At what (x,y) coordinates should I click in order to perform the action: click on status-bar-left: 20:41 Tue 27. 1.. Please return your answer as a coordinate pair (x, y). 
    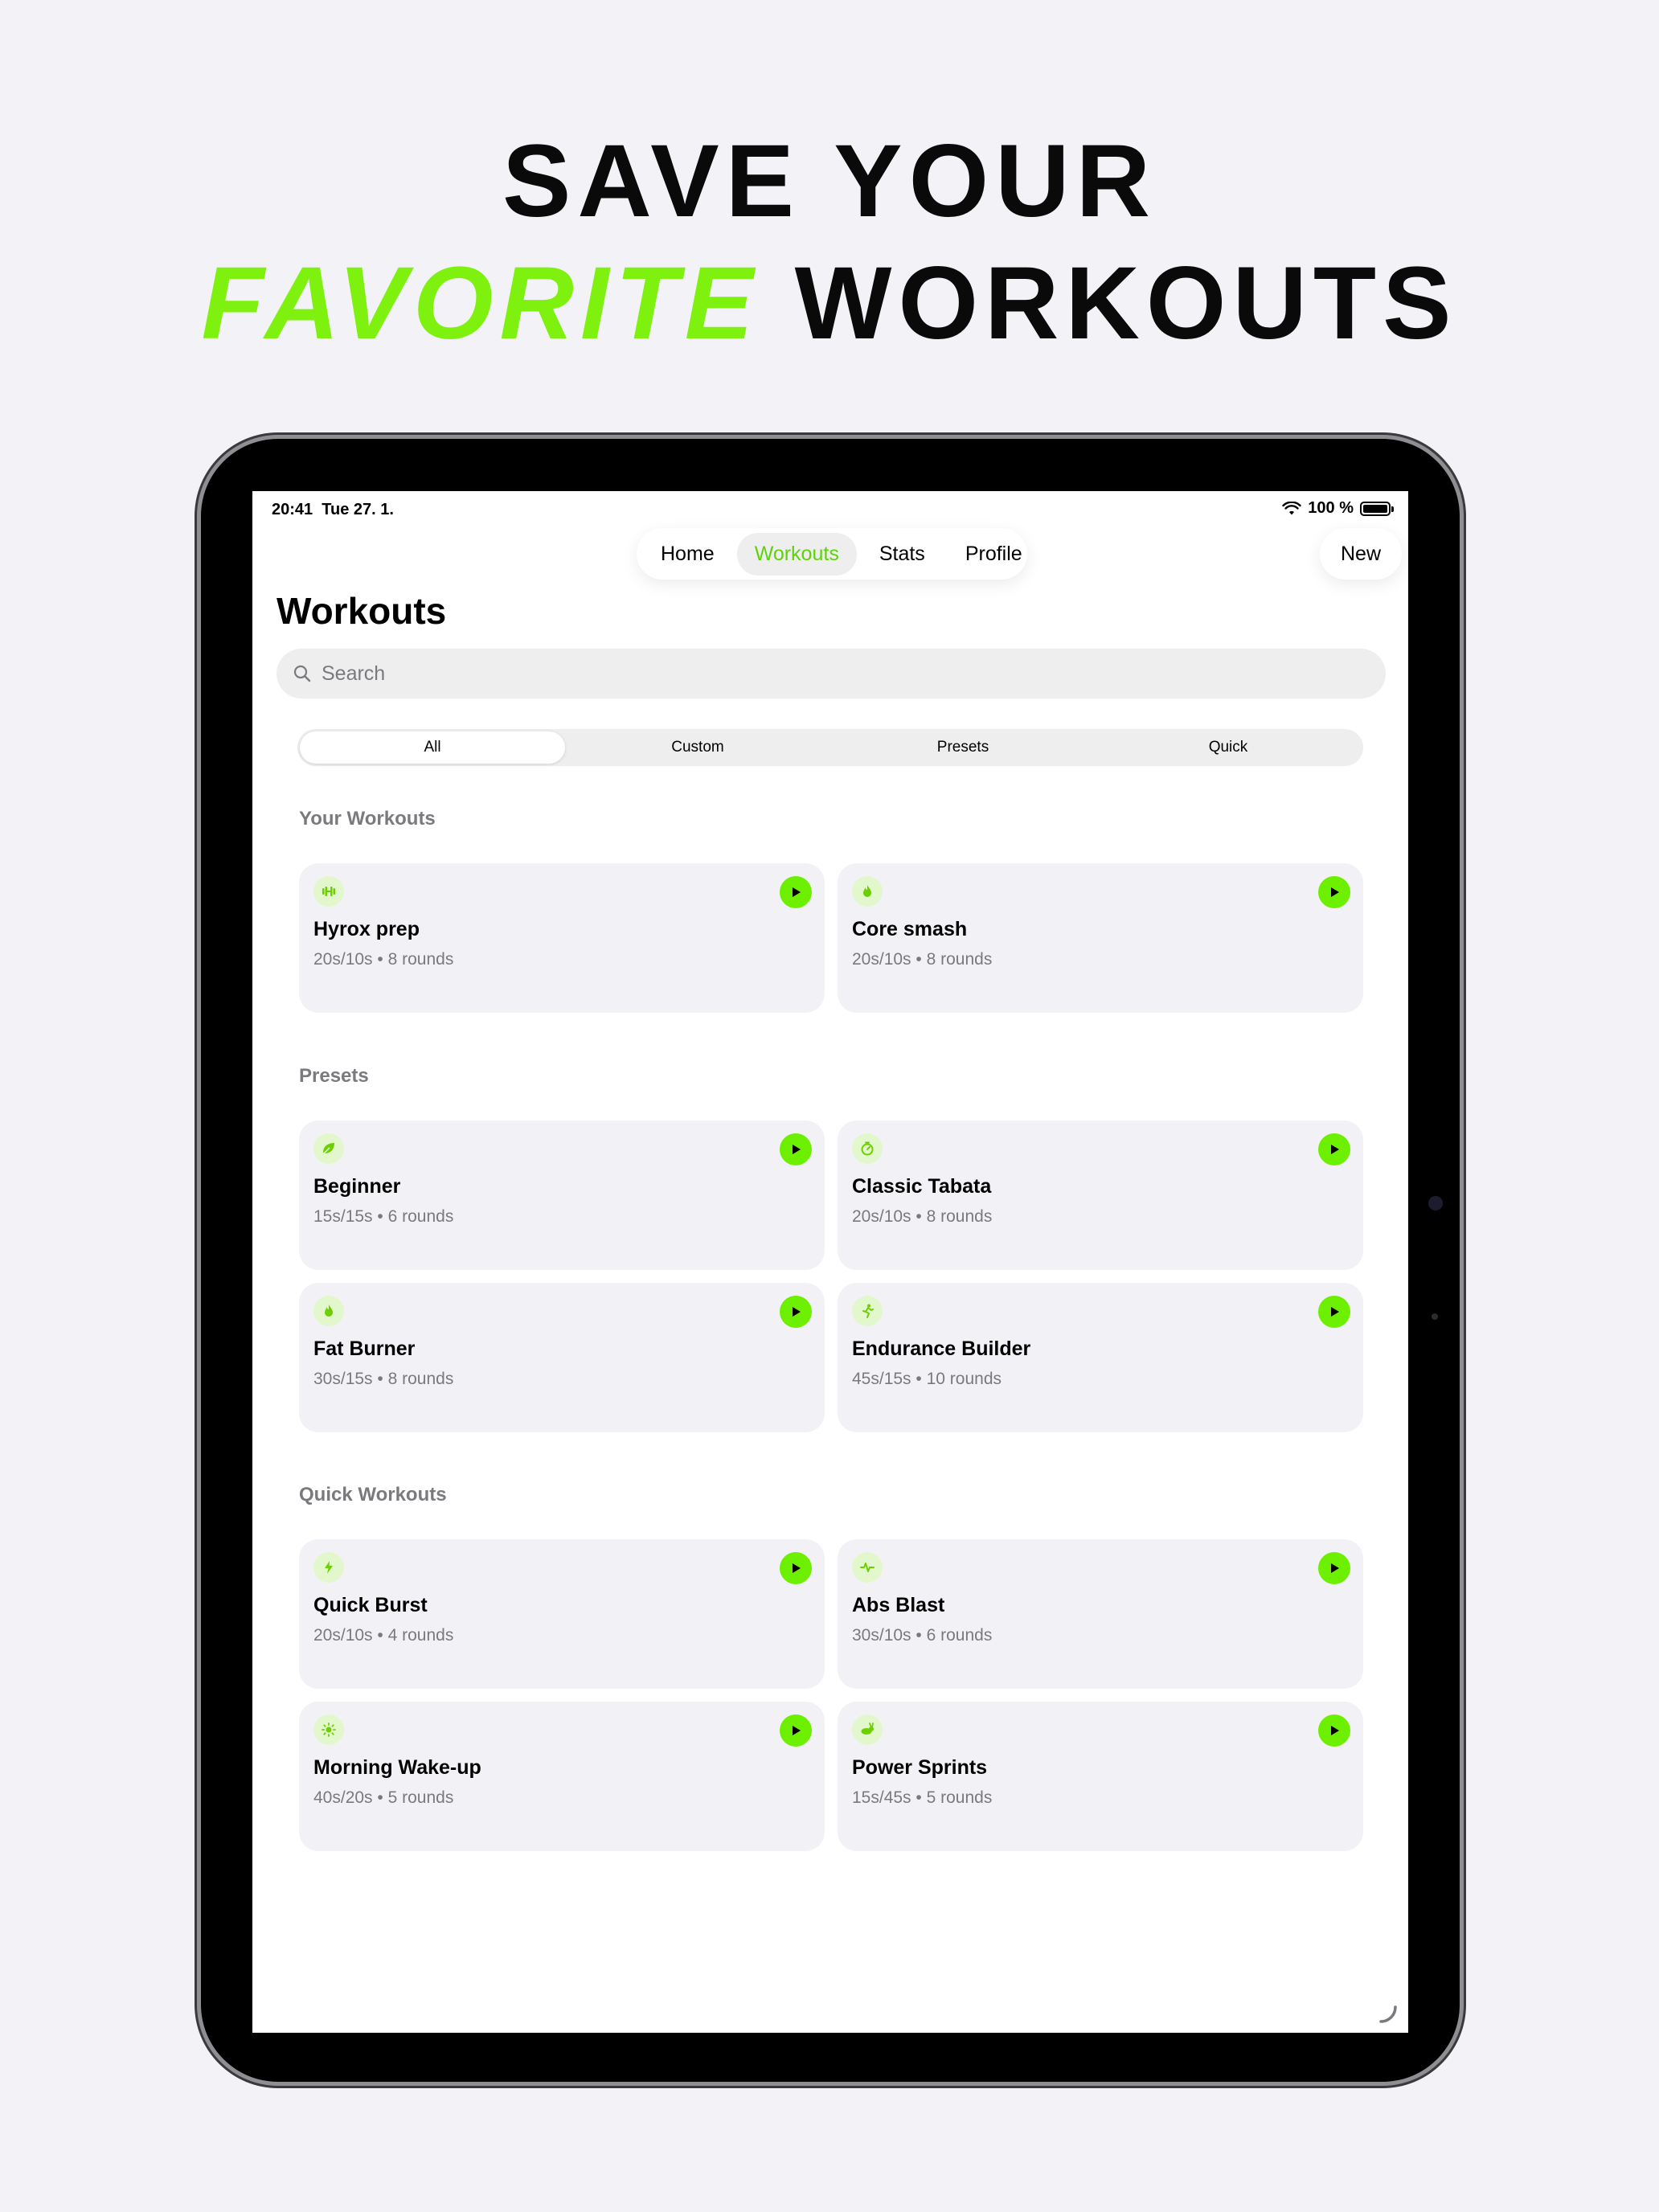
    Looking at the image, I should click on (333, 510).